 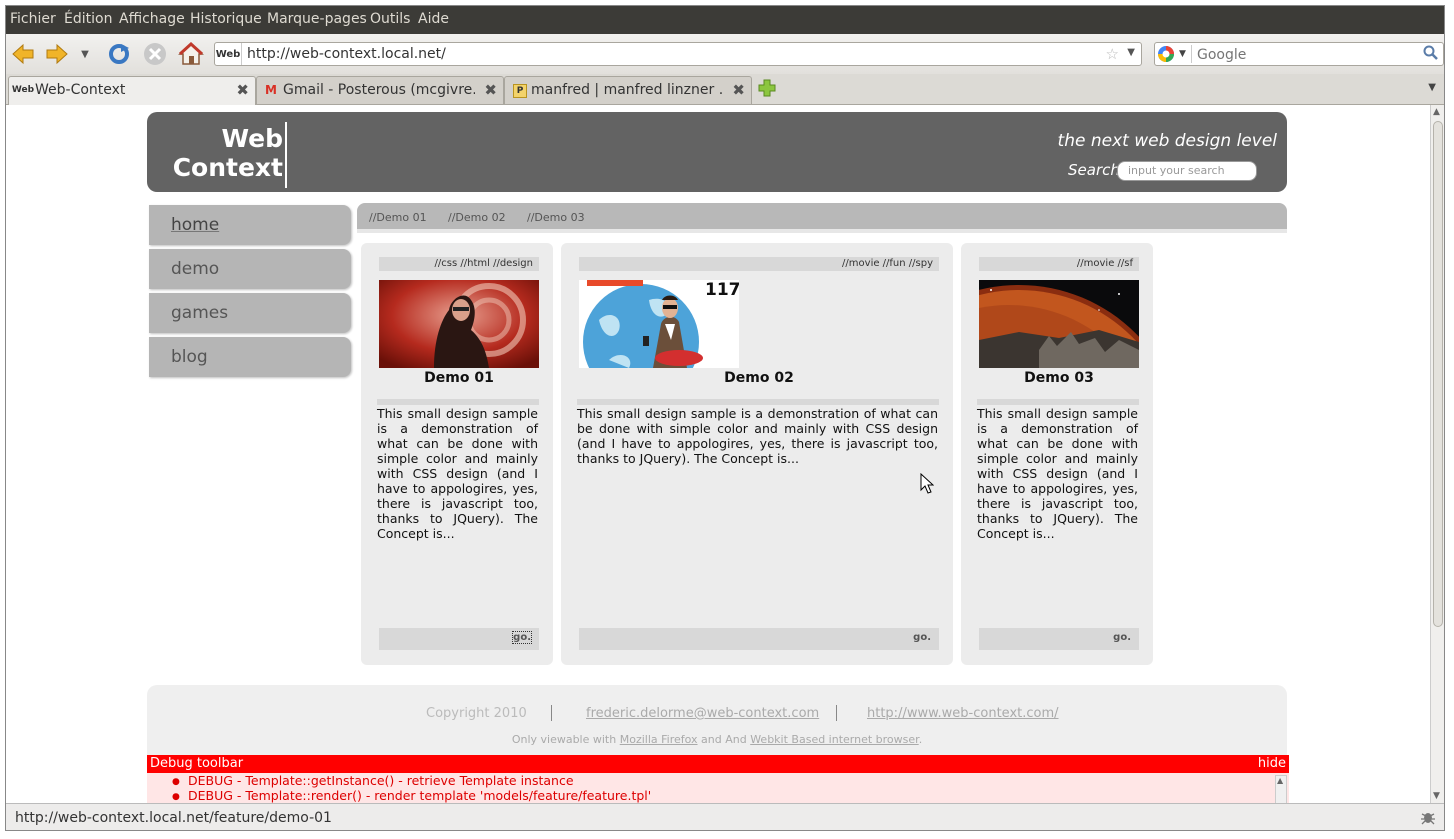 What do you see at coordinates (380, 90) in the screenshot?
I see `tab-gmail: M Gmail - Posterous (mcgivre... ✖` at bounding box center [380, 90].